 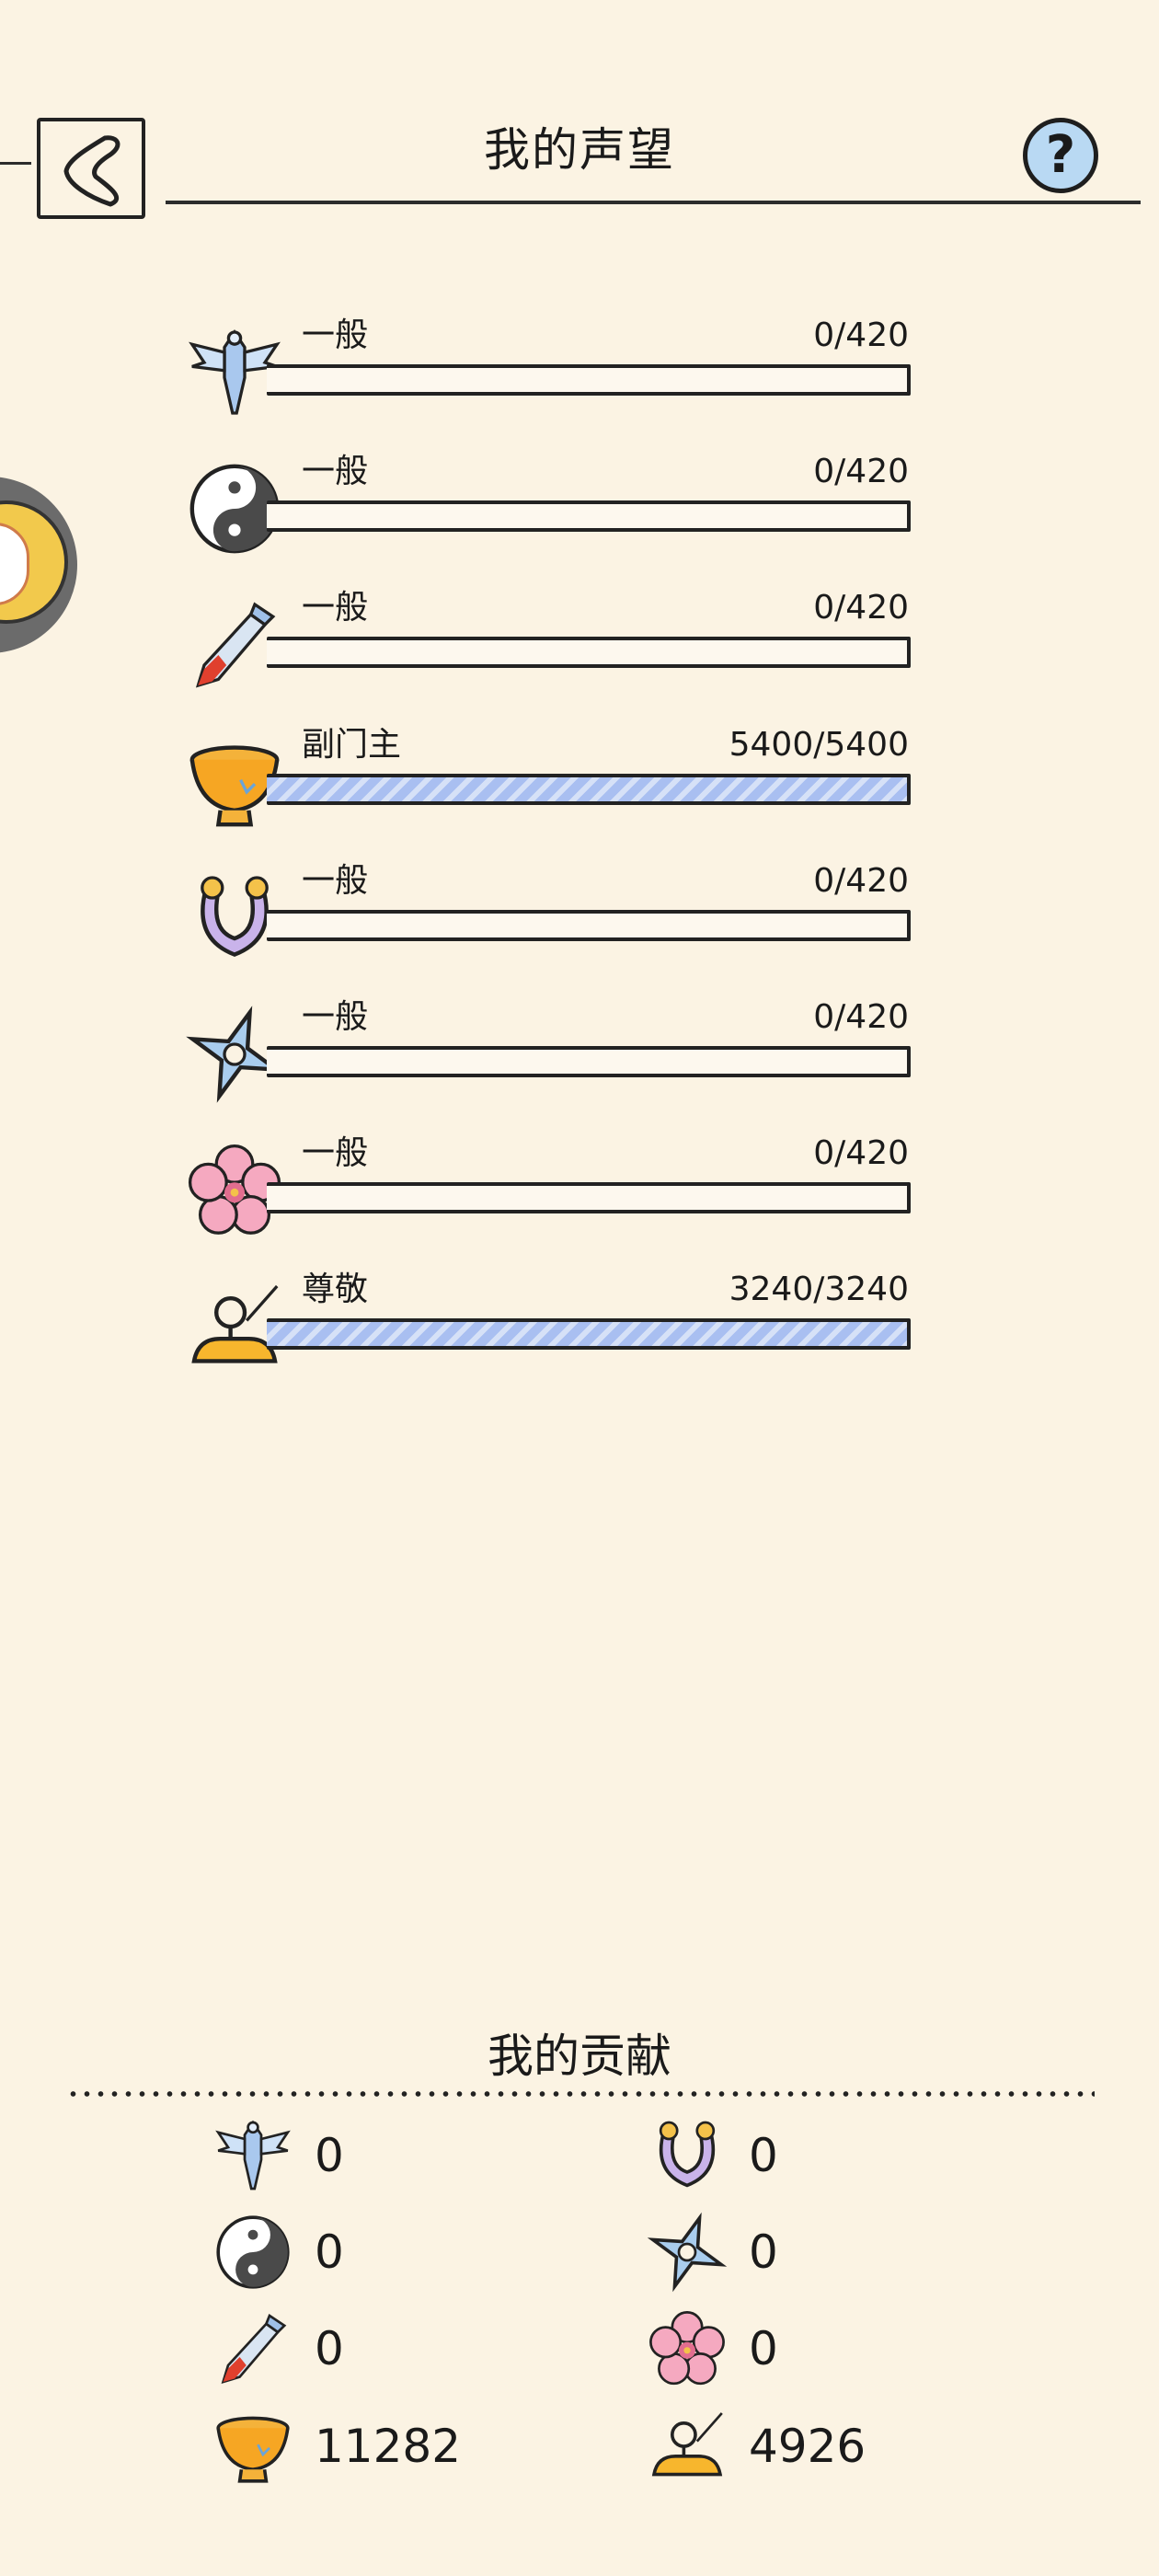 I want to click on winged-sword-icon, so click(x=253, y=2155).